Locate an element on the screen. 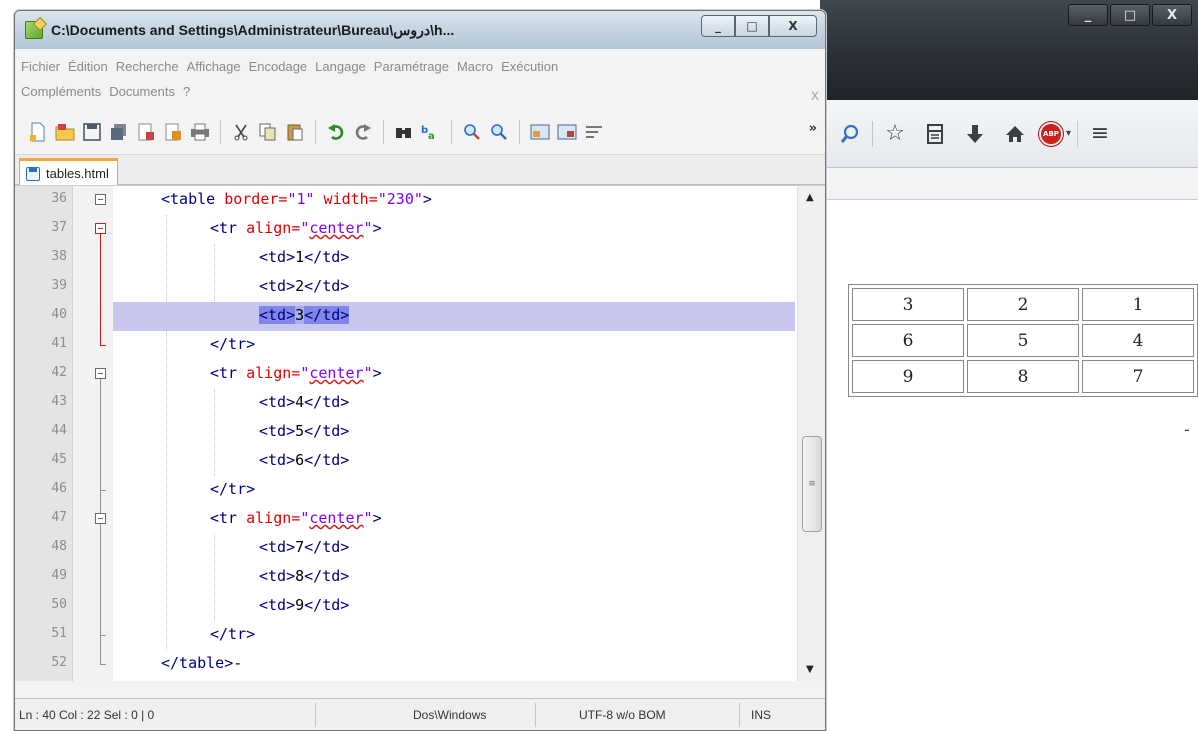 This screenshot has height=731, width=1198. adblock-icon: ABP ▾ is located at coordinates (1055, 134).